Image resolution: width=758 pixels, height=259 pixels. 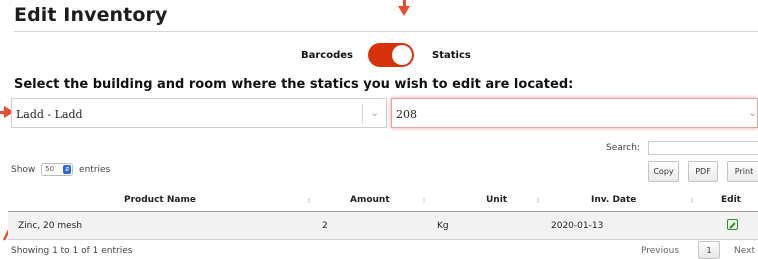 What do you see at coordinates (703, 148) in the screenshot?
I see `search-input` at bounding box center [703, 148].